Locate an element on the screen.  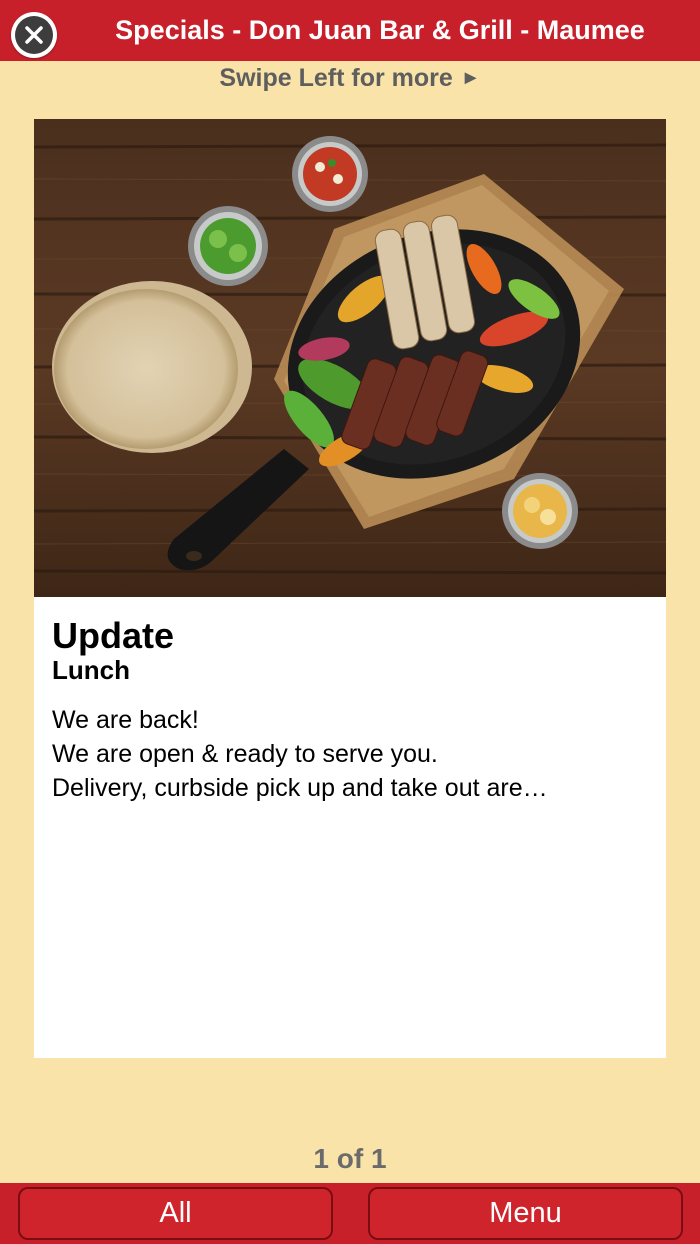
close-button is located at coordinates (34, 35).